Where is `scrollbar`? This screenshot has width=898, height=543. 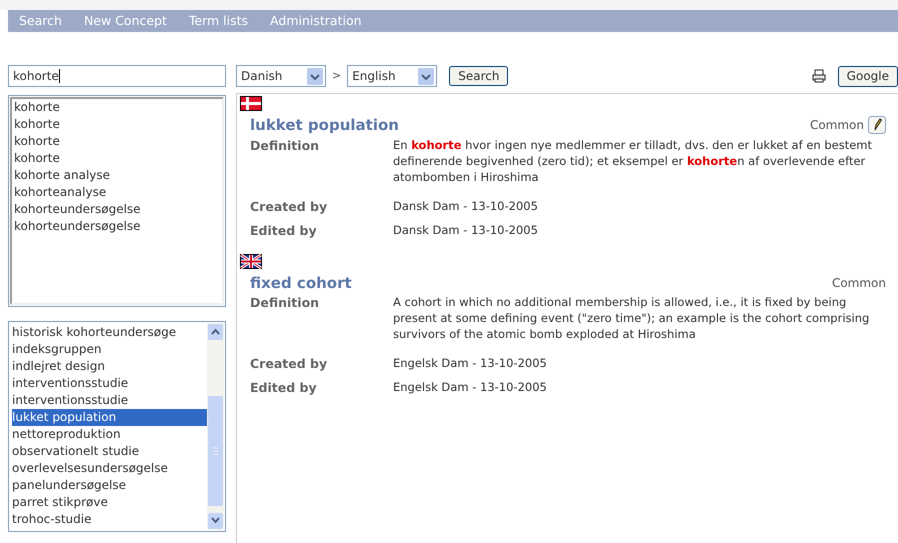
scrollbar is located at coordinates (215, 426).